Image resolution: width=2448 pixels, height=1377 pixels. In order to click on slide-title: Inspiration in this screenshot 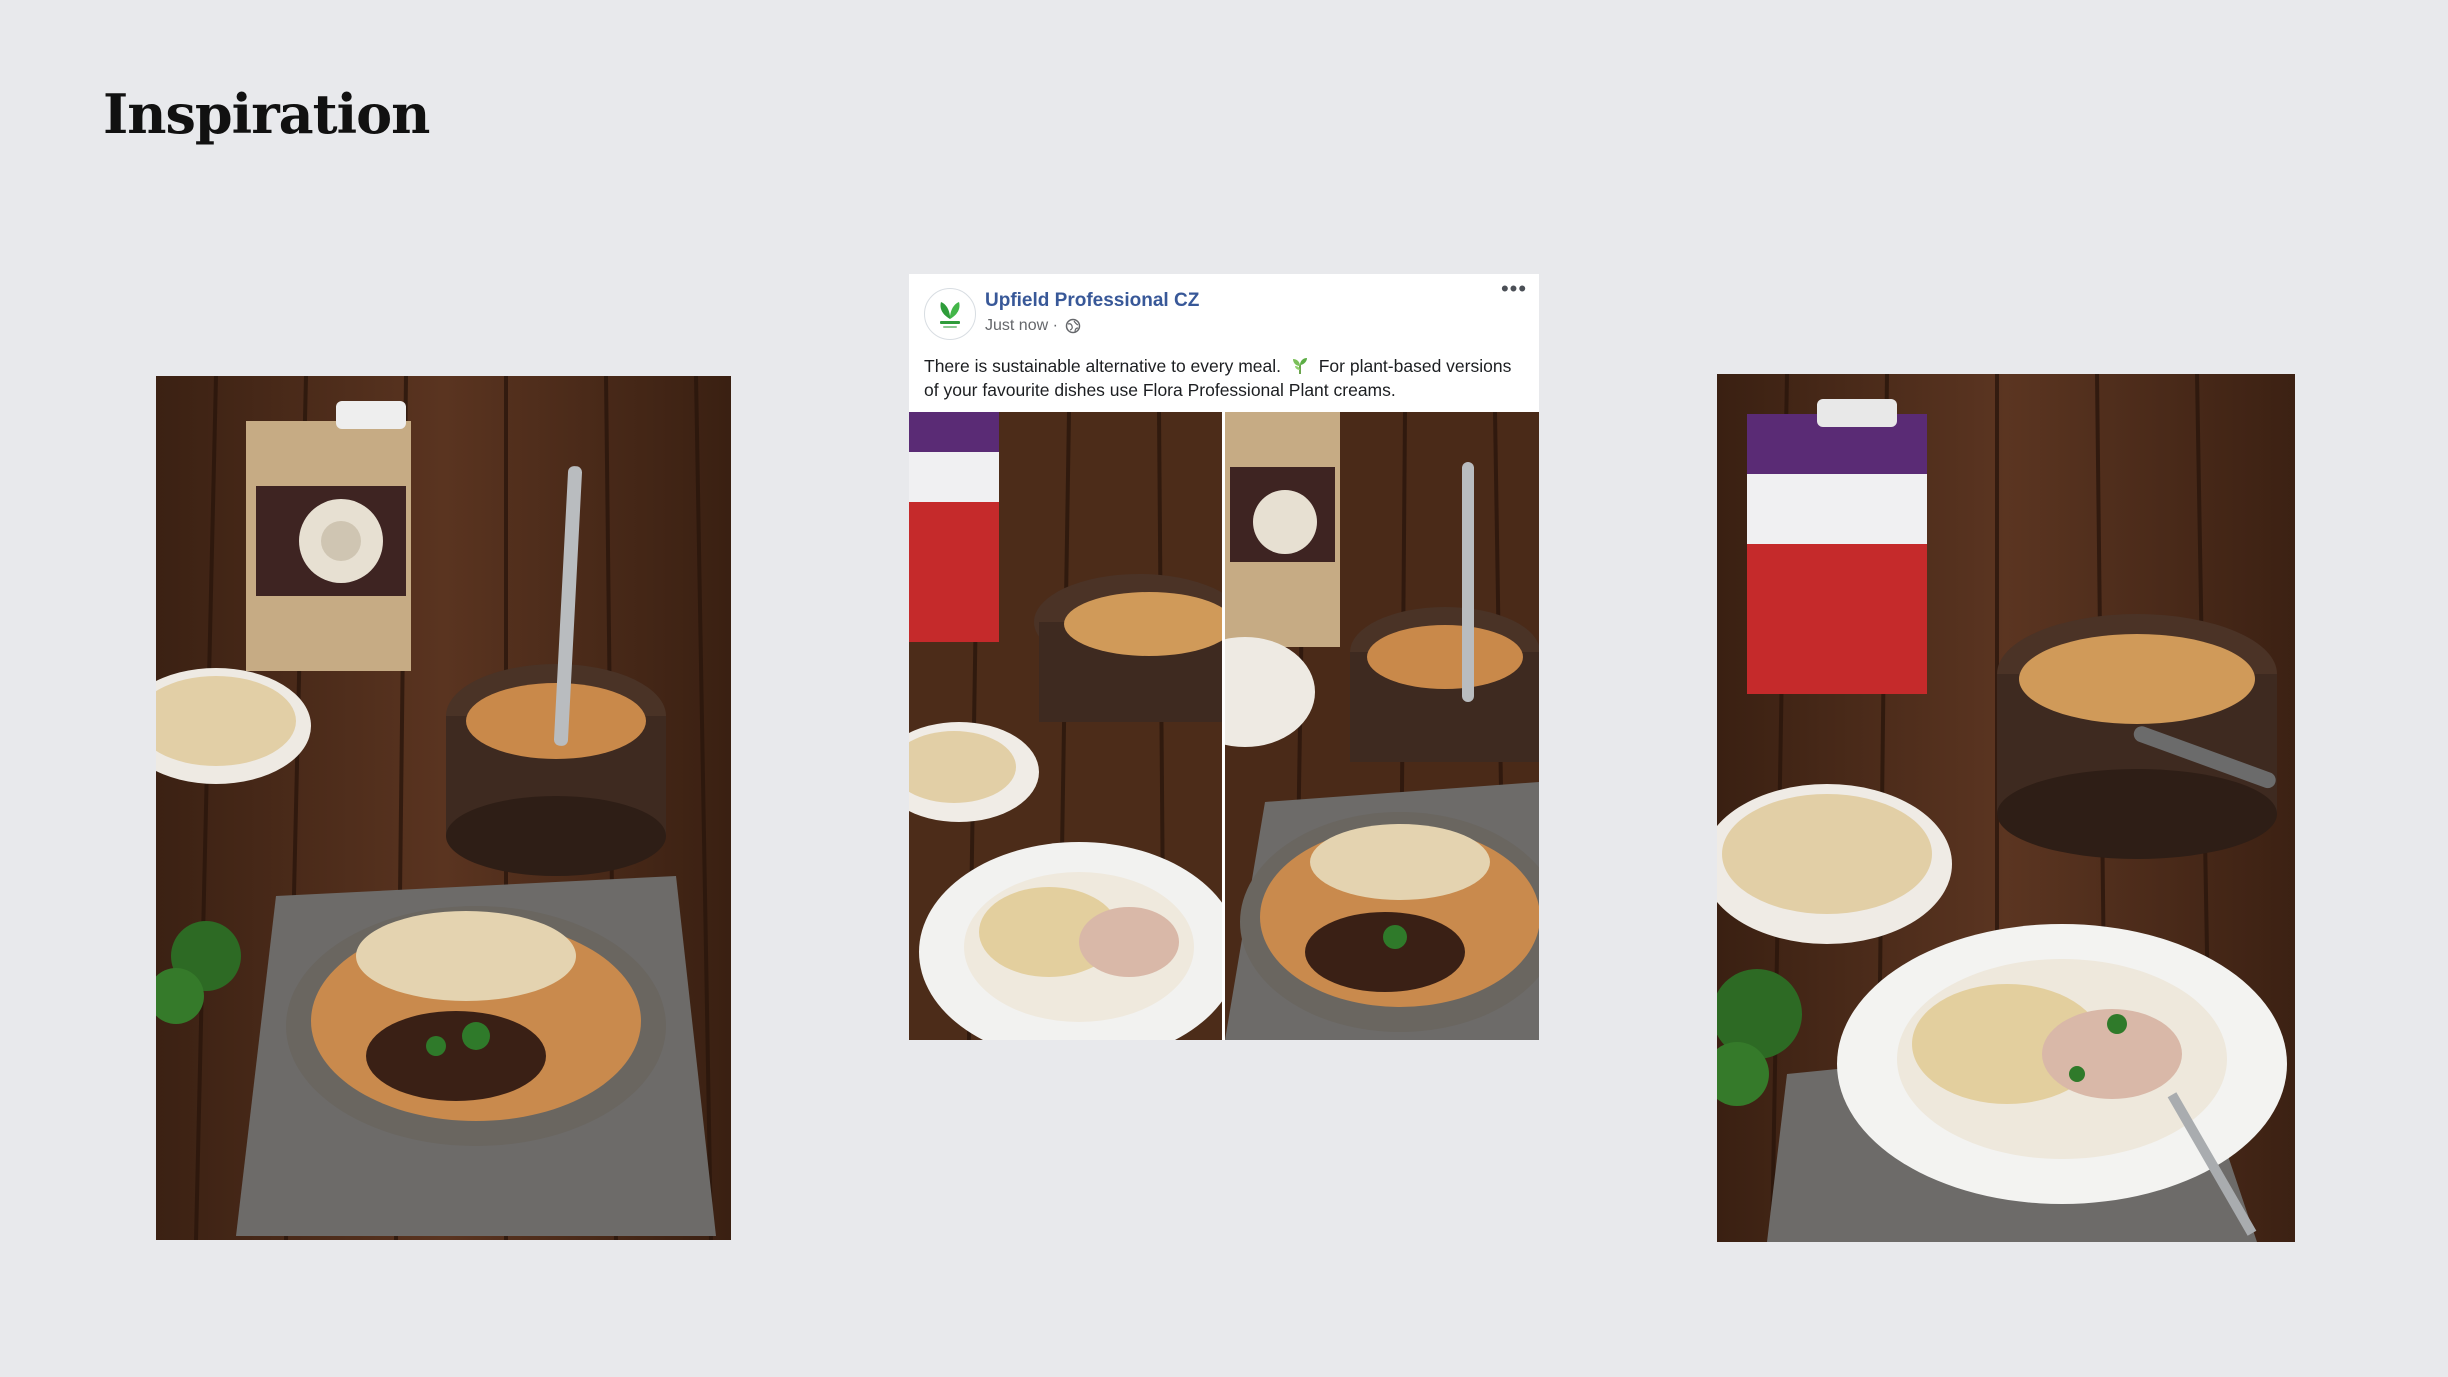, I will do `click(266, 114)`.